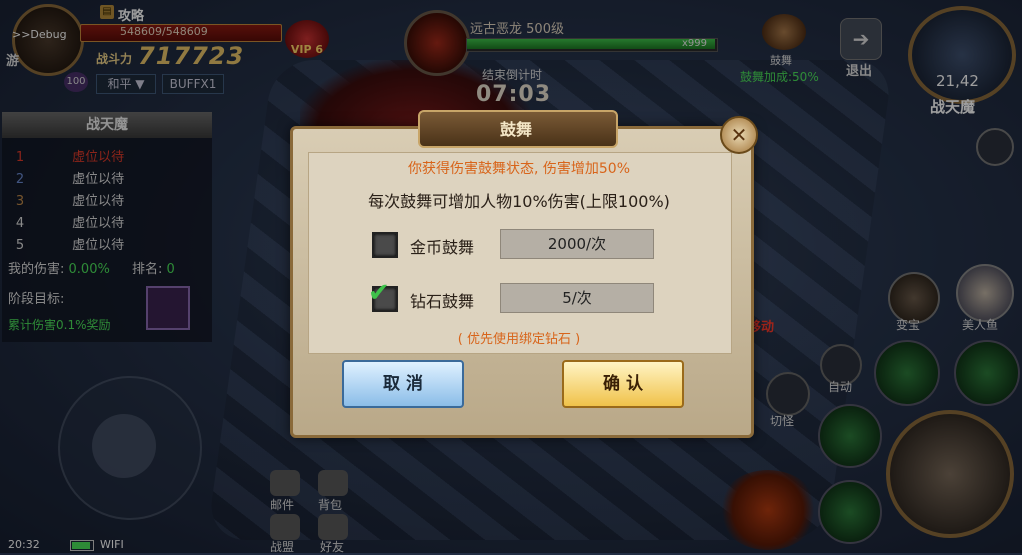 The width and height of the screenshot is (1022, 555). Describe the element at coordinates (577, 244) in the screenshot. I see `gold-encourage-cost: 2000/次` at that location.